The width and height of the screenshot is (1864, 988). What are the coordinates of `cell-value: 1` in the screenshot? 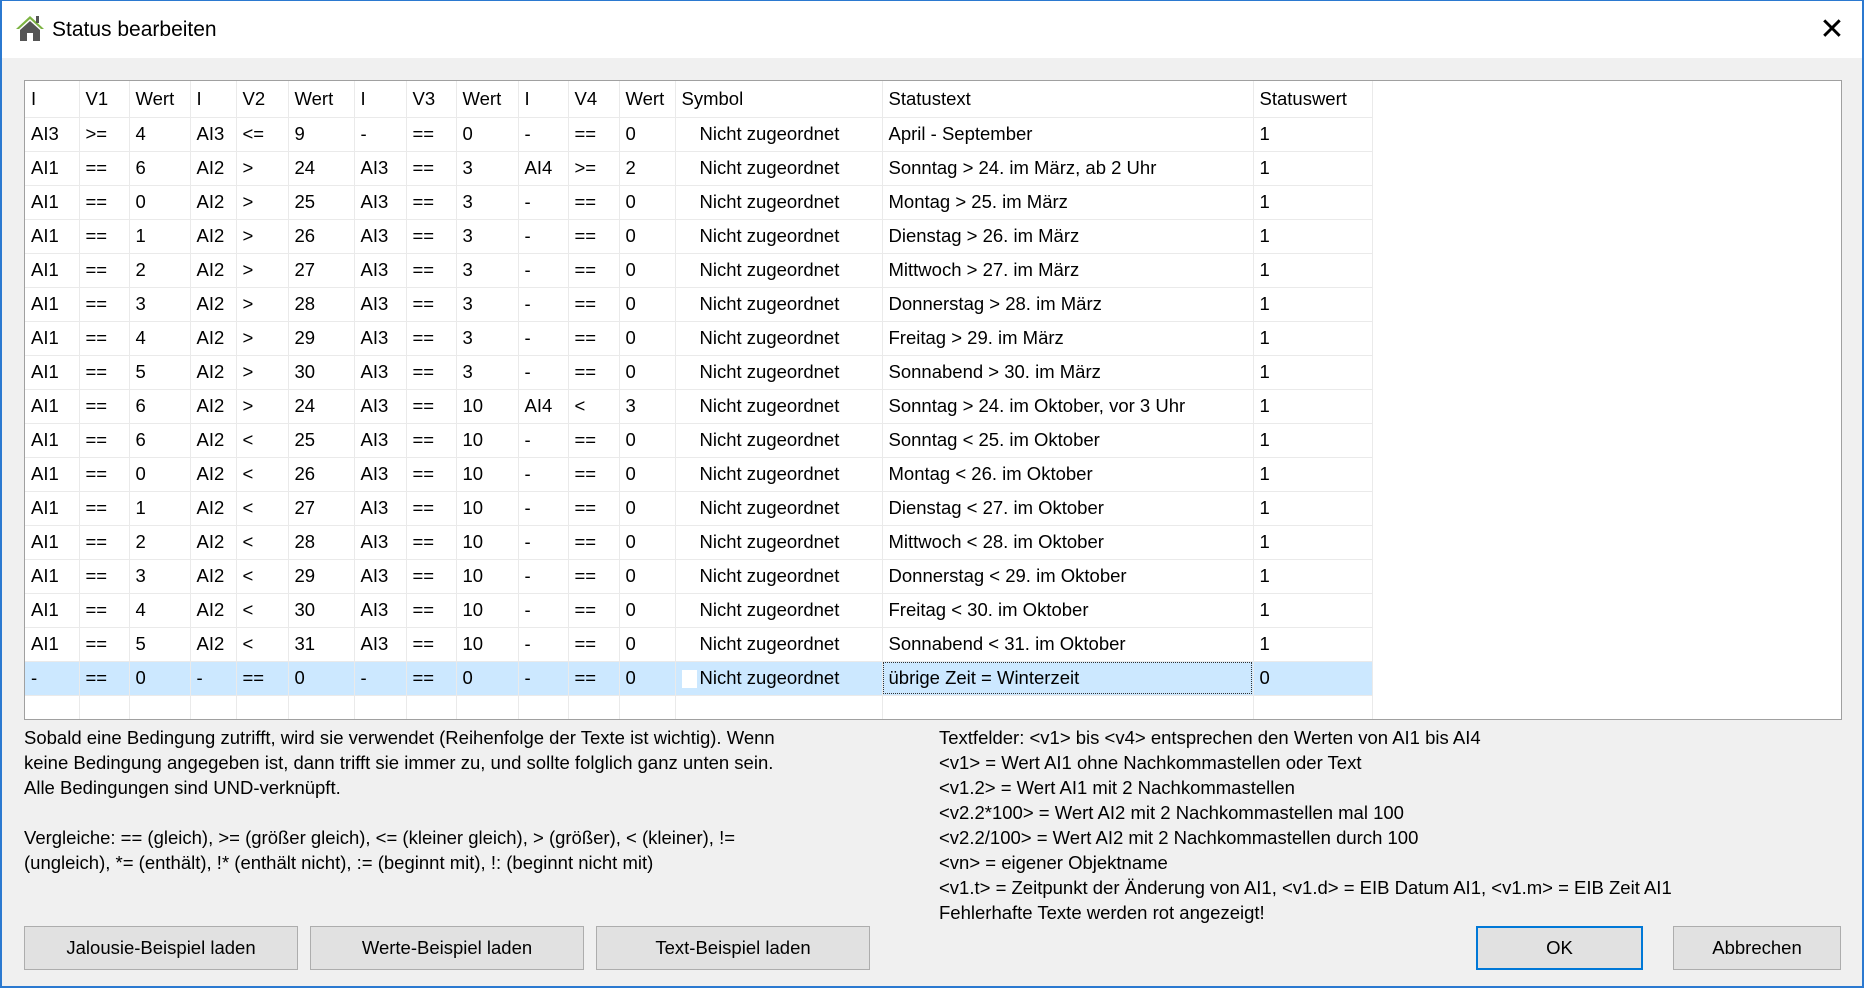 It's located at (160, 236).